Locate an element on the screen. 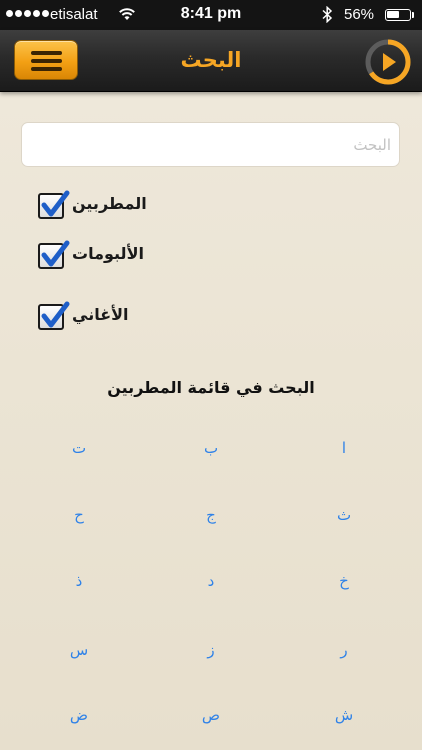 This screenshot has height=750, width=422. battery-icon is located at coordinates (398, 15).